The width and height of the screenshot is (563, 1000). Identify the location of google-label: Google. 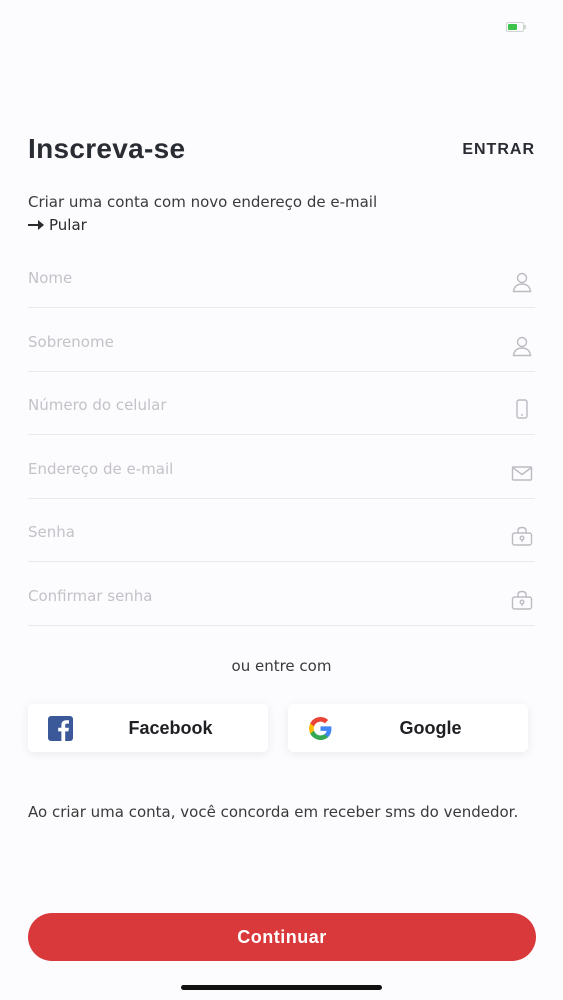
(430, 728).